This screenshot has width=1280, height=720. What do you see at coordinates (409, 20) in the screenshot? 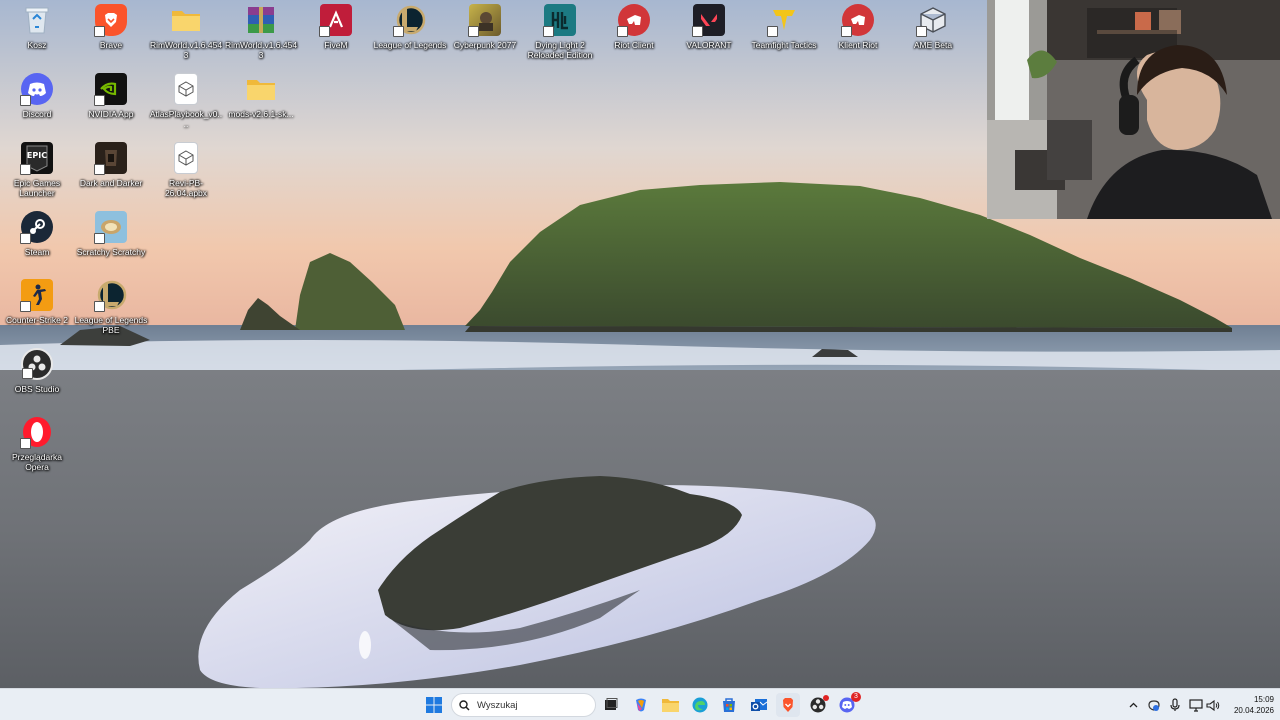
I see `league-of-legends-icon` at bounding box center [409, 20].